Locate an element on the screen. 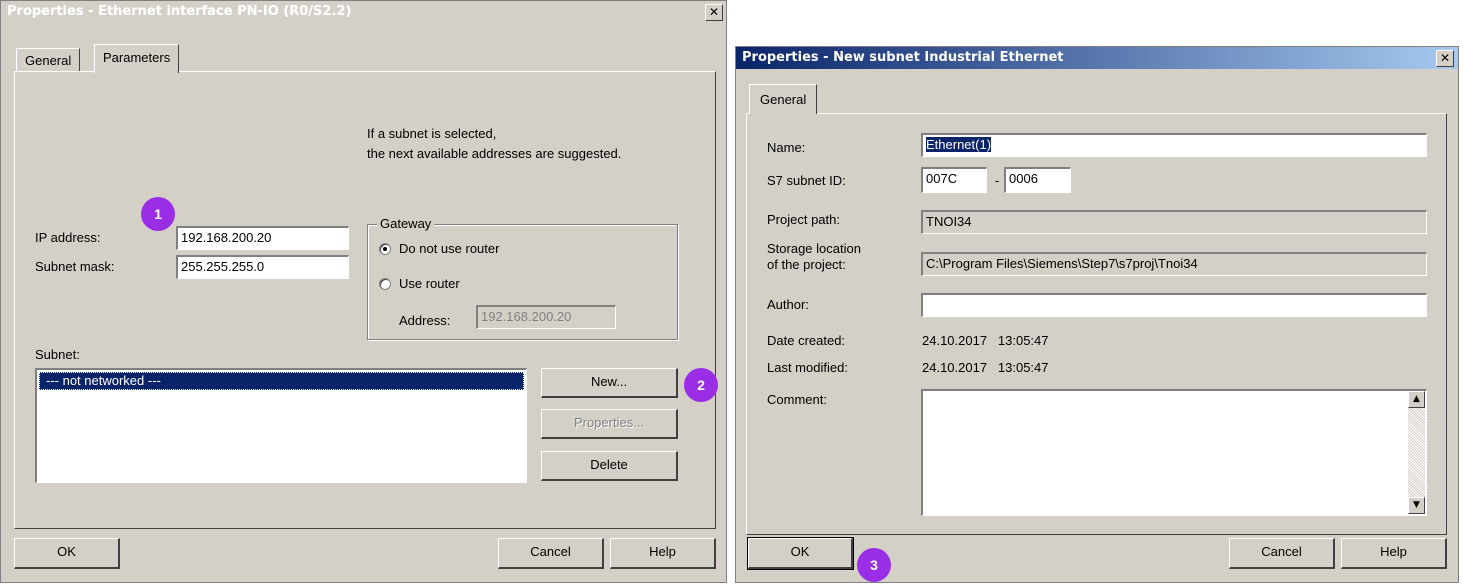 The image size is (1463, 587). name-input-selected-text: Ethernet(1) is located at coordinates (959, 144).